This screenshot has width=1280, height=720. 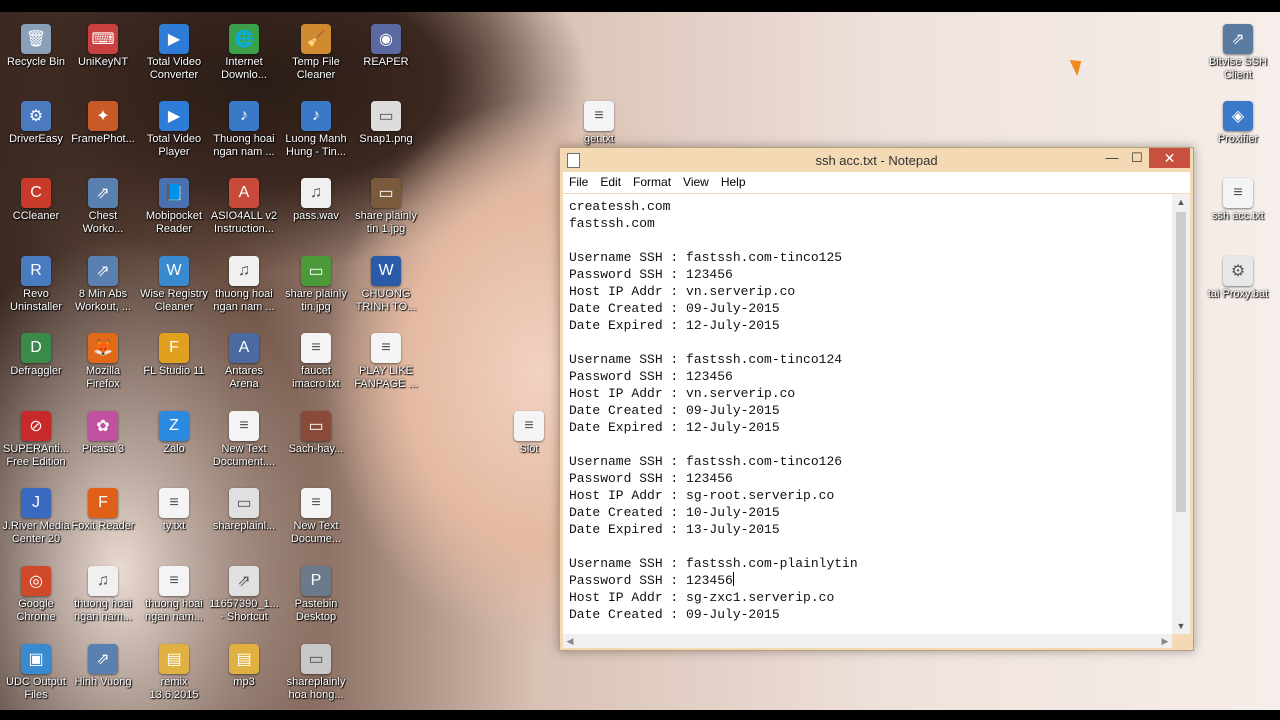 I want to click on desktop-icon: 🧹 Temp File Cleaner, so click(x=316, y=56).